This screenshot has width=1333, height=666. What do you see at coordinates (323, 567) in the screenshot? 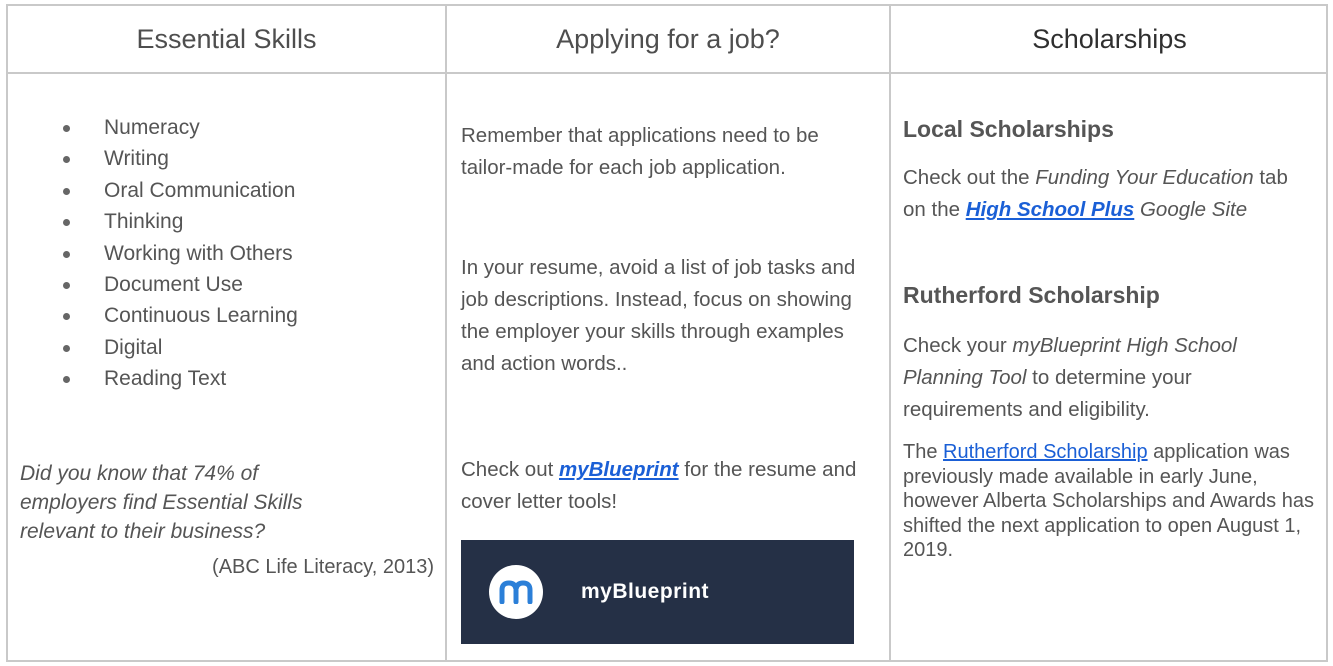
I see `fact-citation: (ABC Life Literacy, 2013)` at bounding box center [323, 567].